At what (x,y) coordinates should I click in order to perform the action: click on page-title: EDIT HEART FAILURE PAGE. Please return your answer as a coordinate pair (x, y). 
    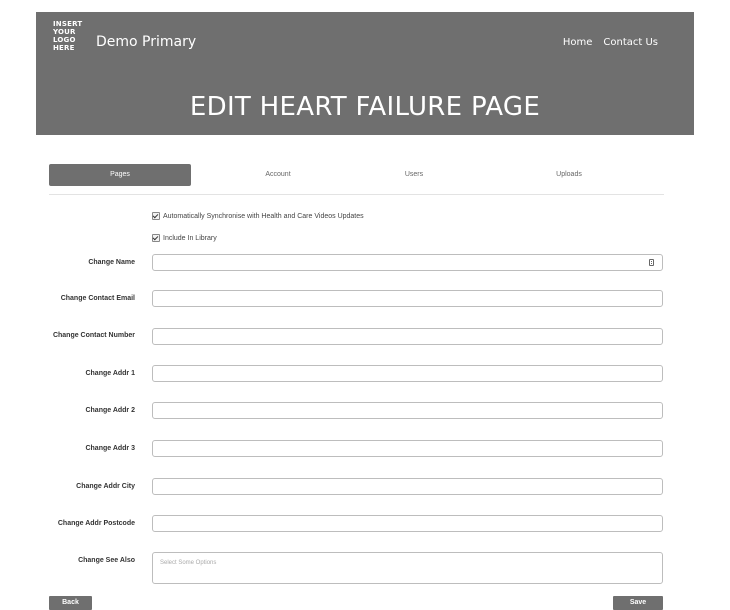
    Looking at the image, I should click on (365, 107).